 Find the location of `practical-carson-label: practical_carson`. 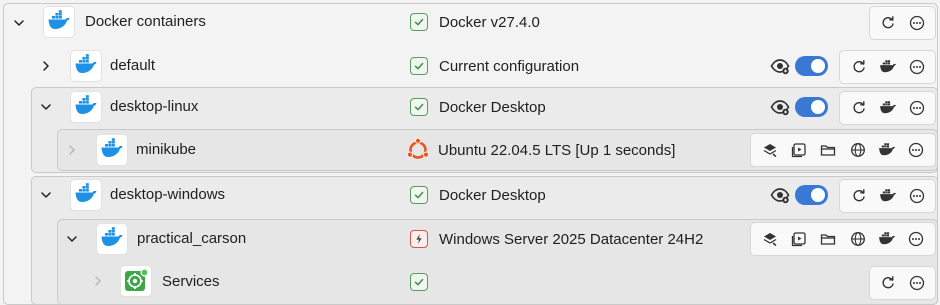

practical-carson-label: practical_carson is located at coordinates (192, 238).